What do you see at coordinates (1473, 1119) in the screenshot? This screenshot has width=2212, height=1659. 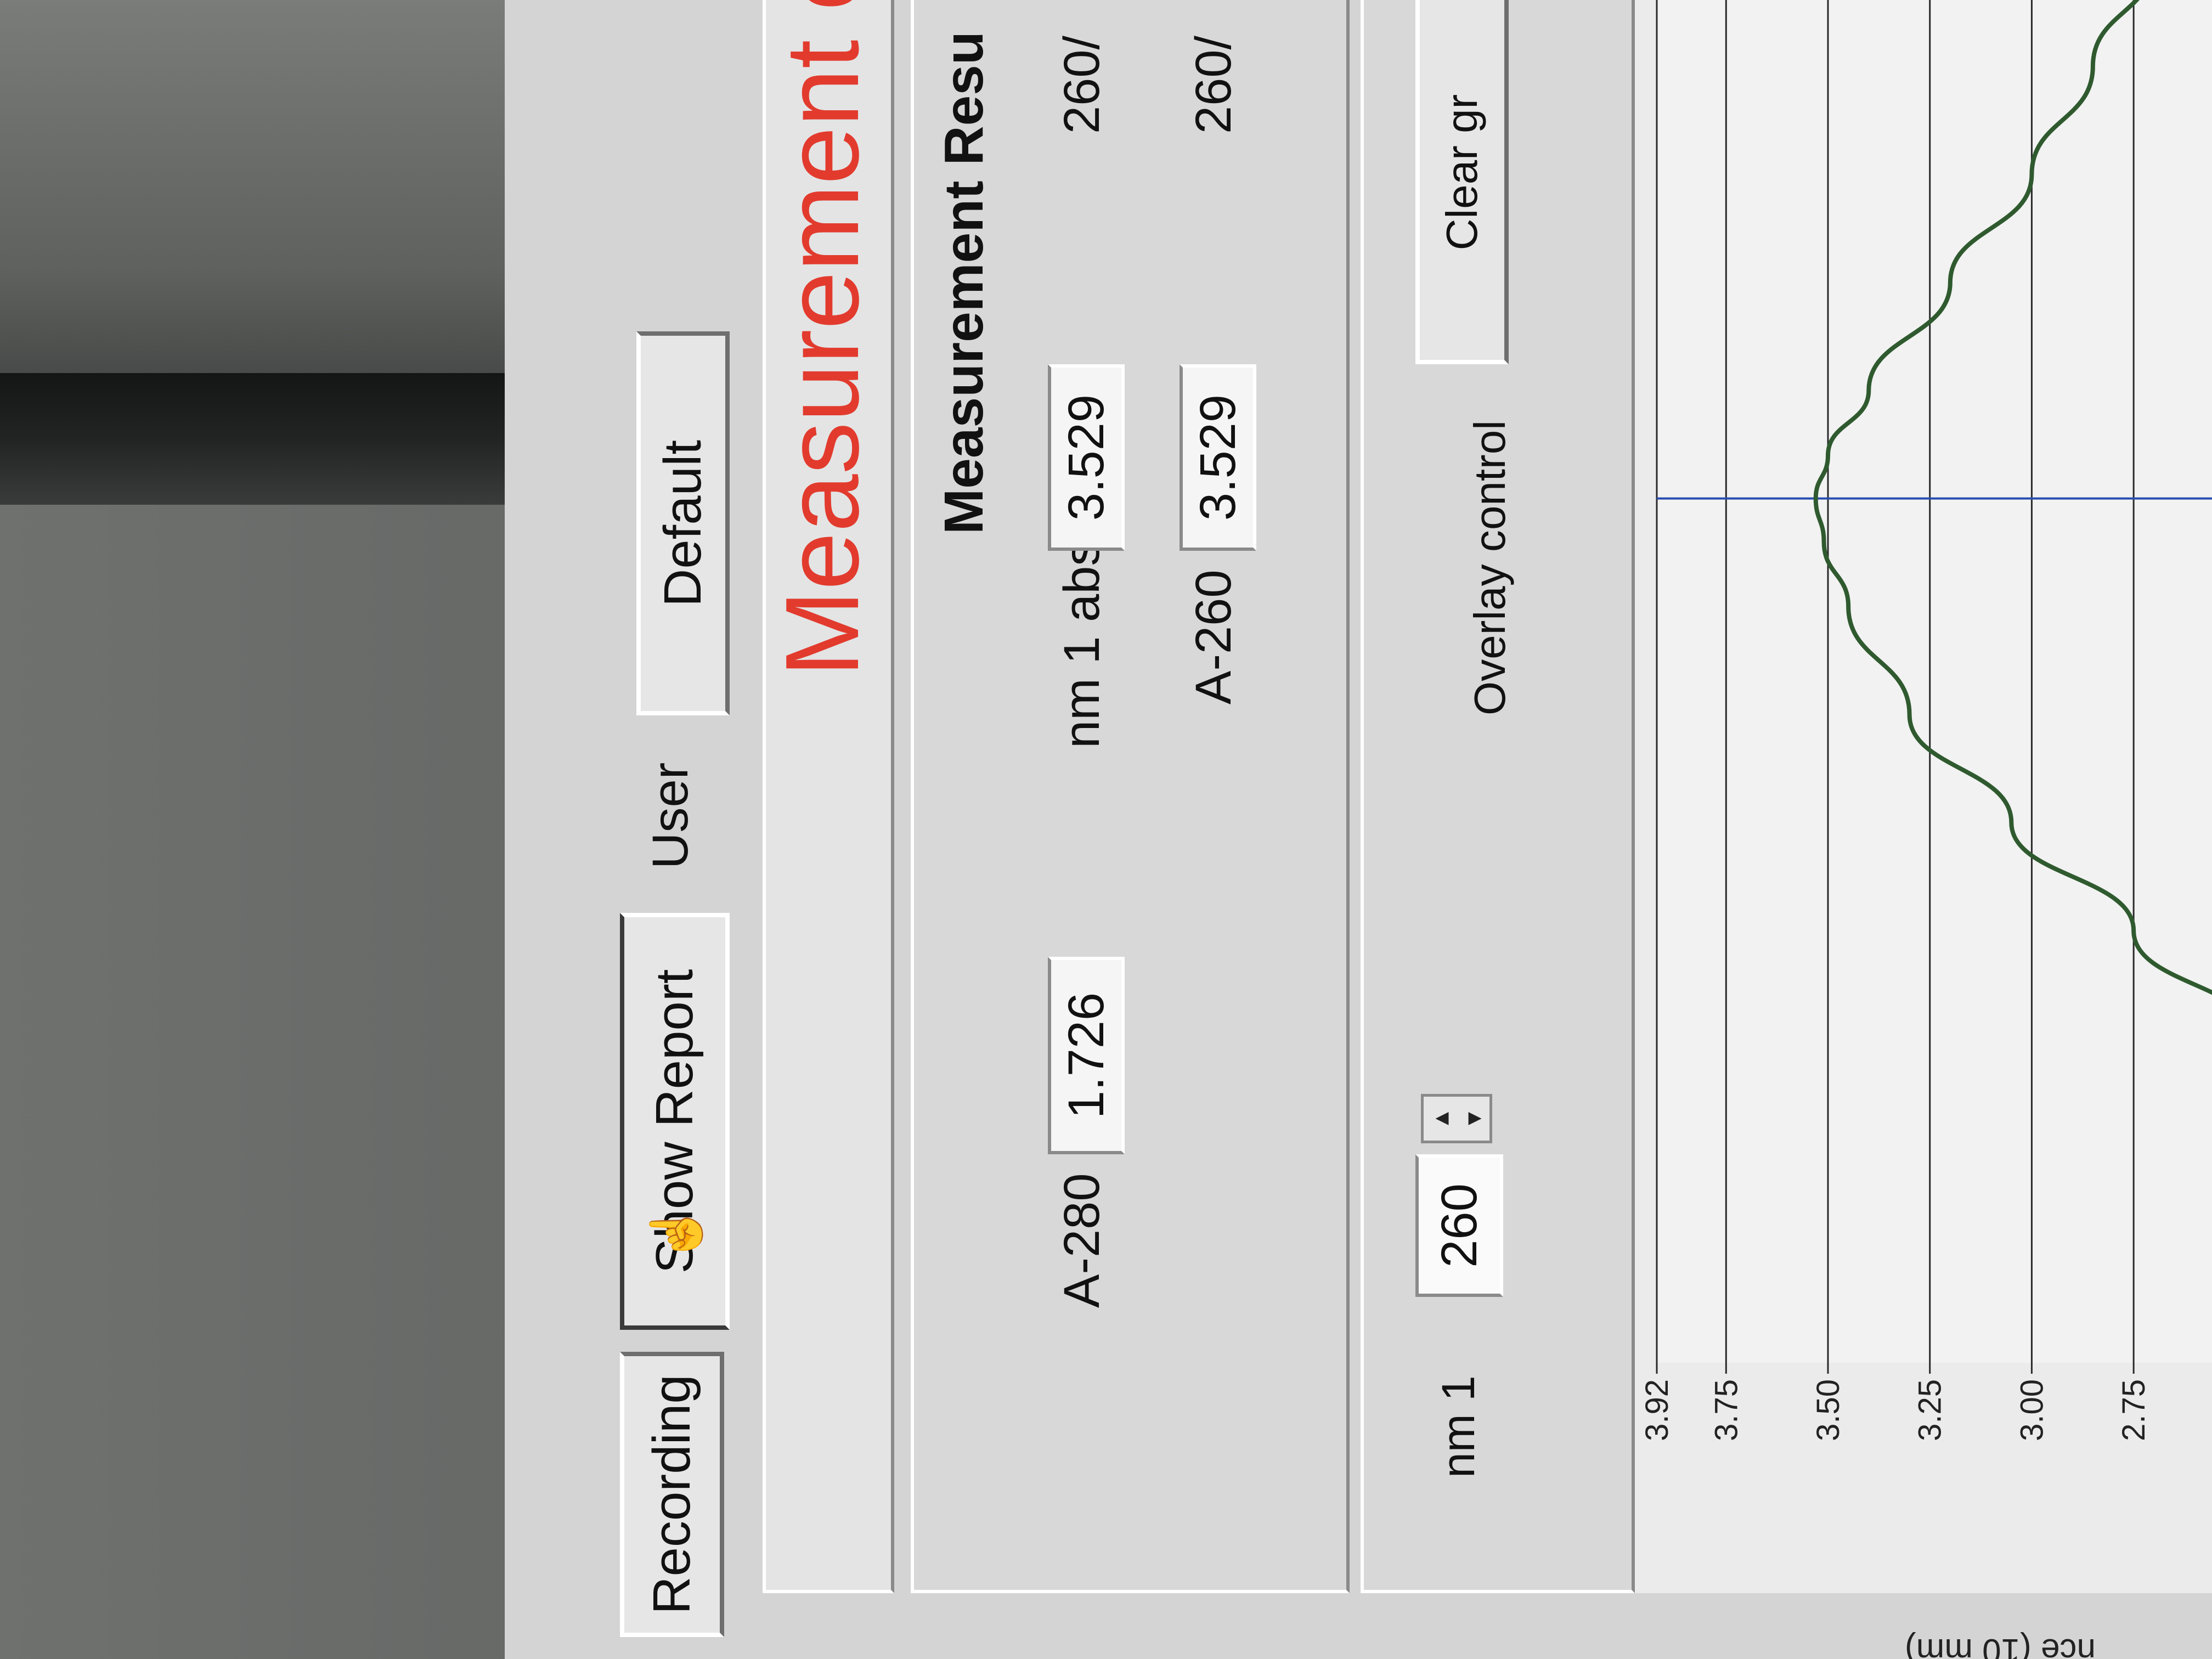 I see `chevron-down-icon: ▾` at bounding box center [1473, 1119].